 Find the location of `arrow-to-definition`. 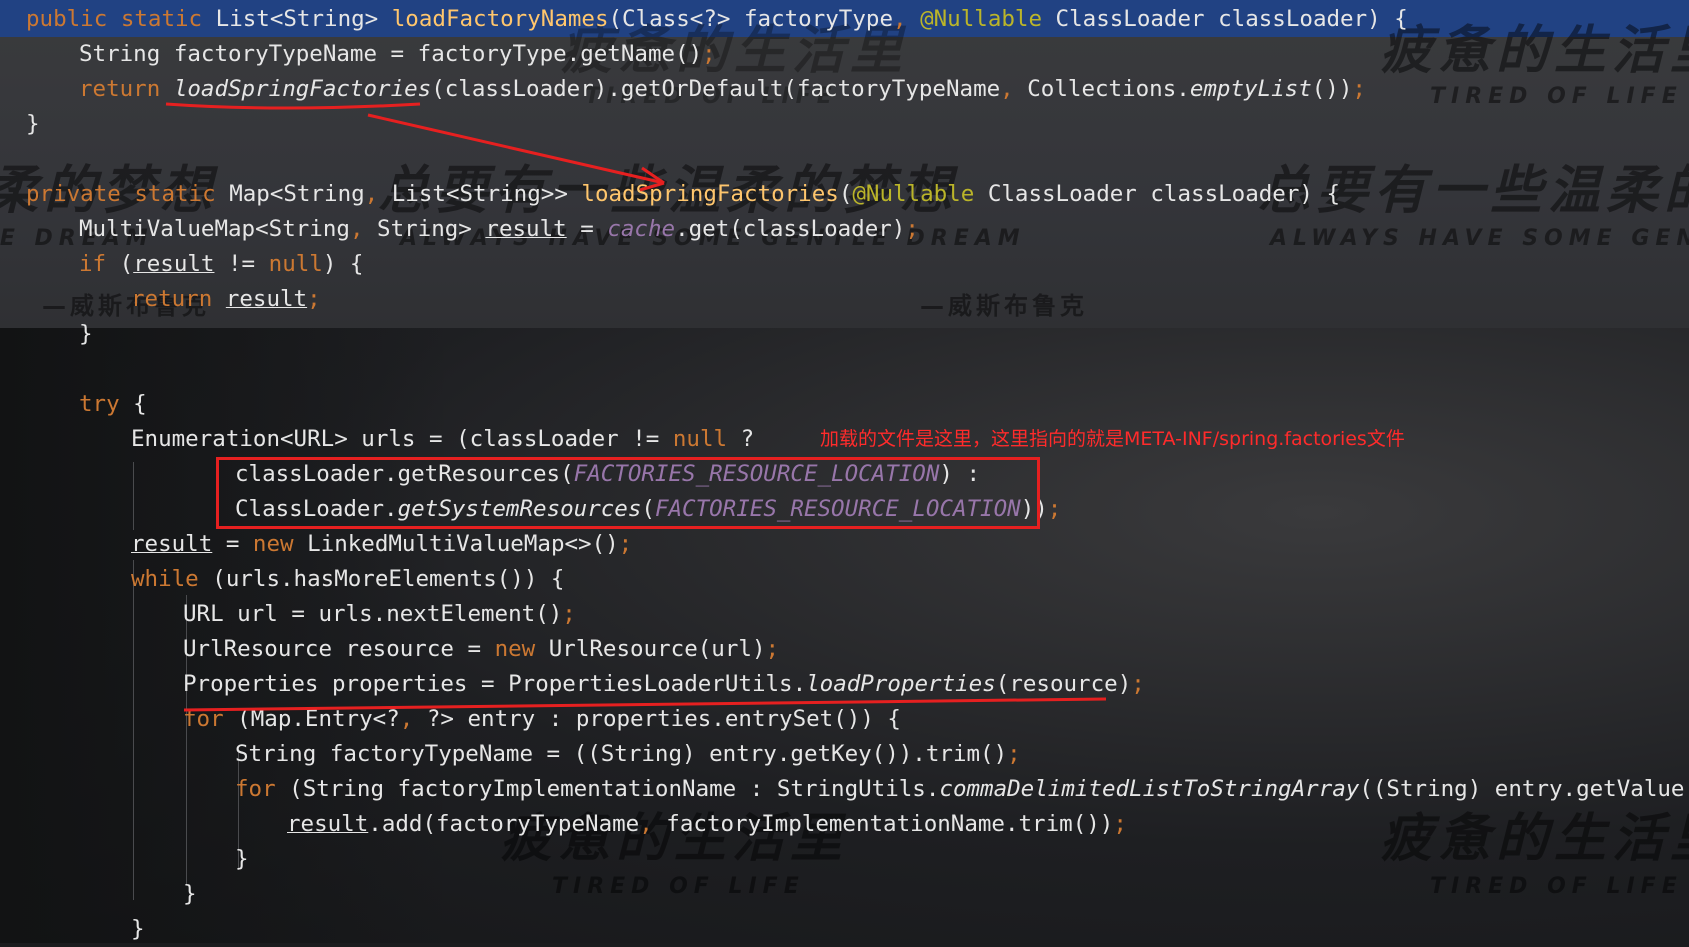

arrow-to-definition is located at coordinates (516, 149).